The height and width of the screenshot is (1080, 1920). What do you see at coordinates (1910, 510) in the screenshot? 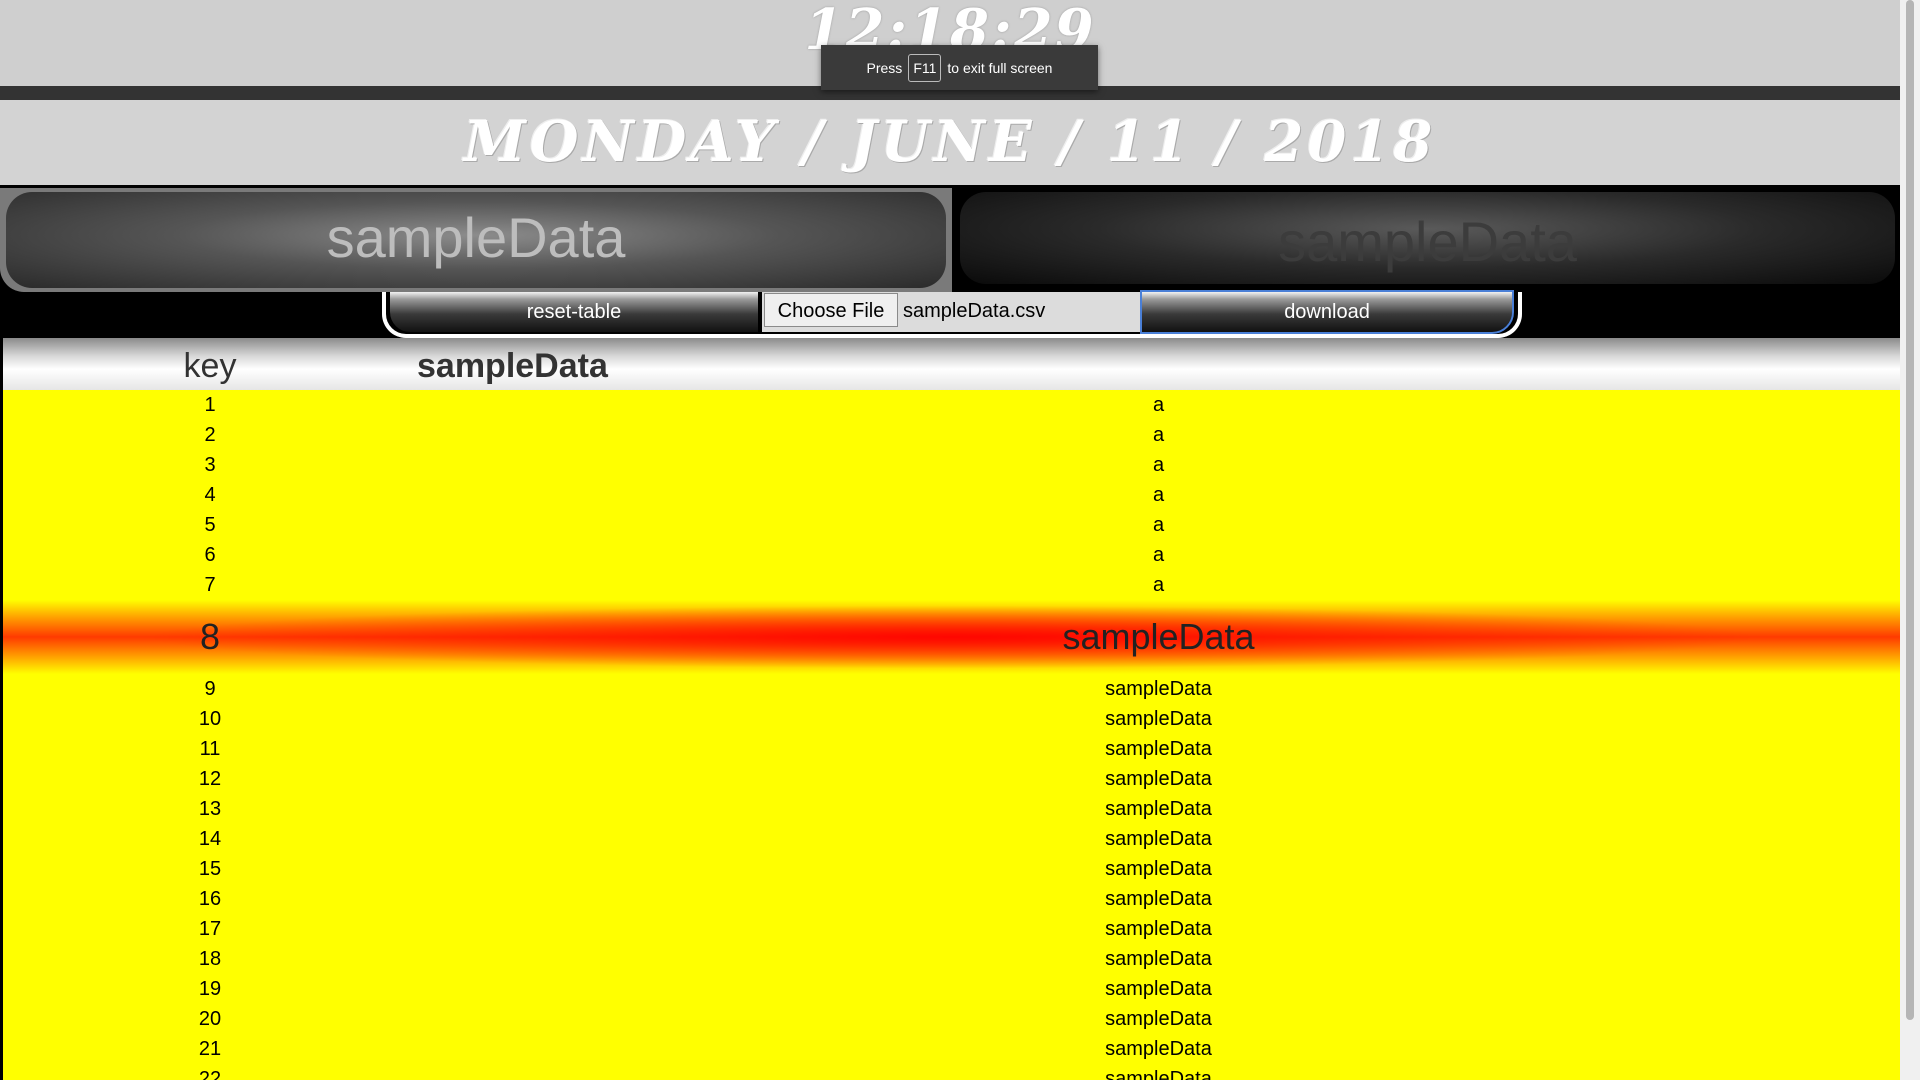
I see `scrollbar-thumb` at bounding box center [1910, 510].